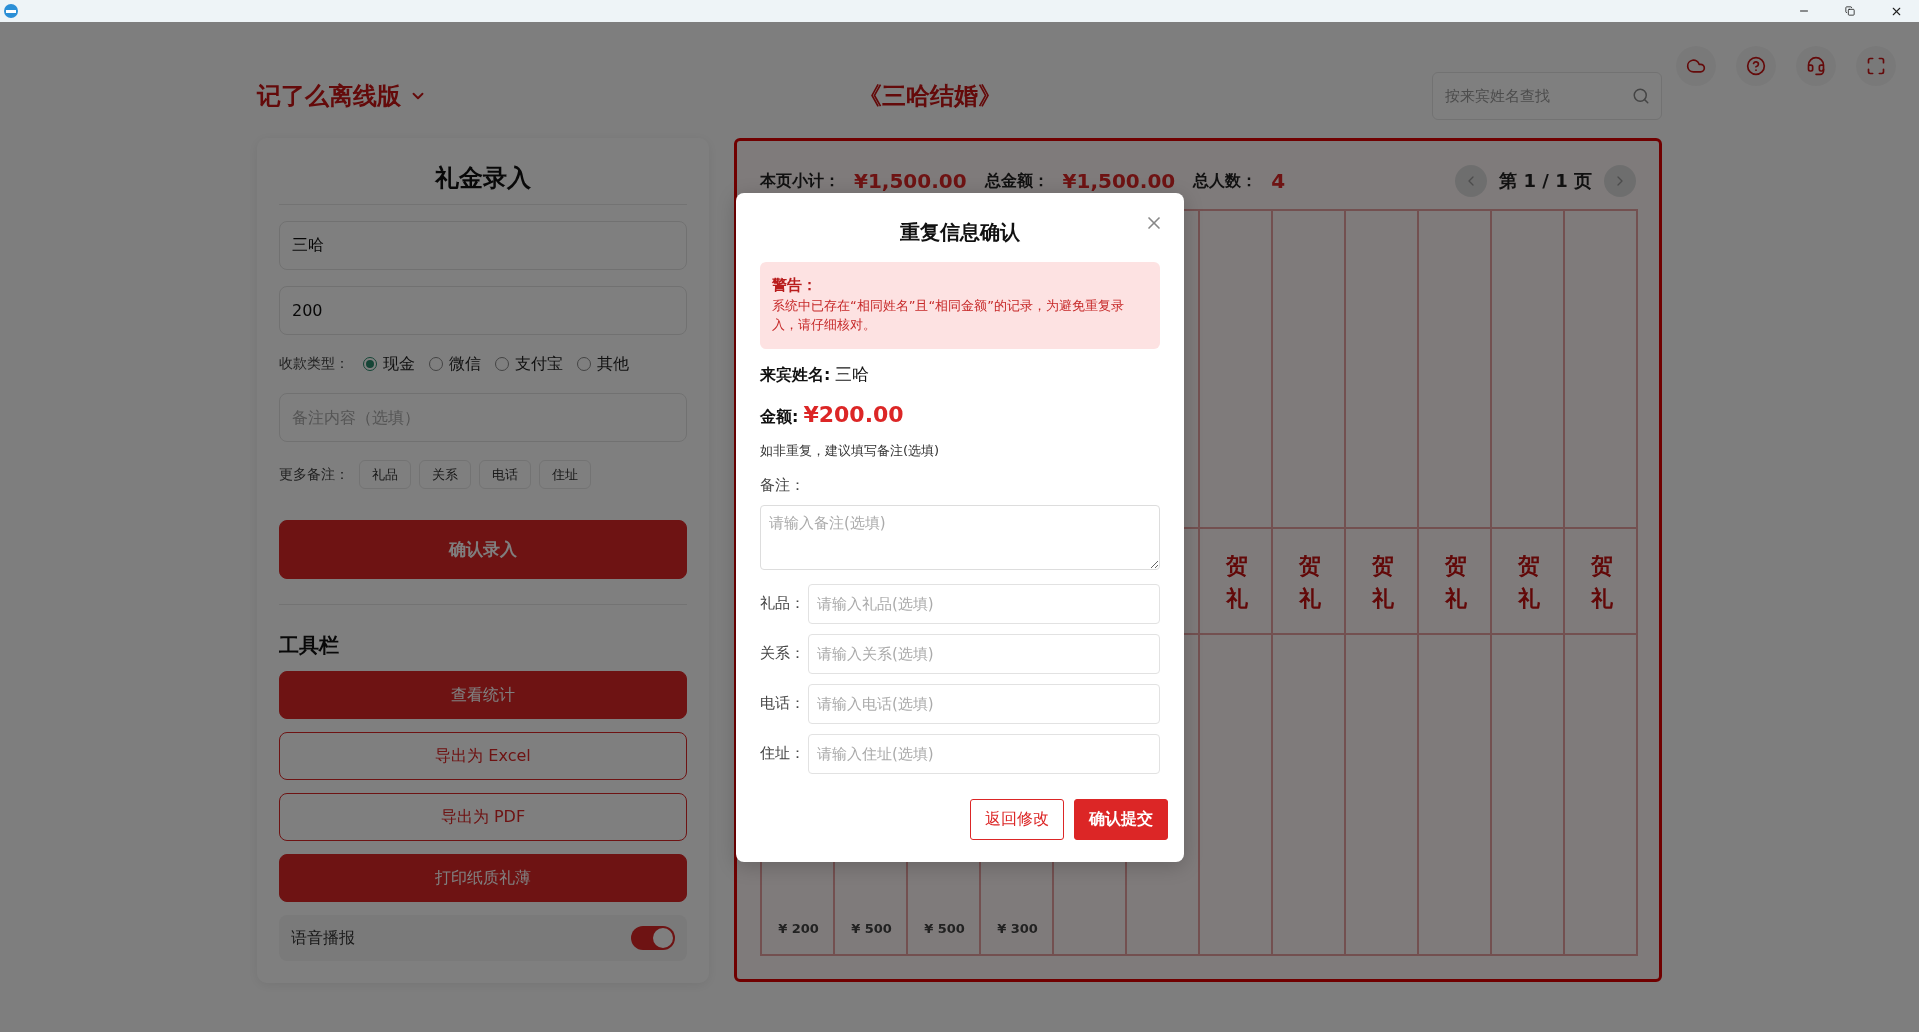 The height and width of the screenshot is (1032, 1919). Describe the element at coordinates (483, 245) in the screenshot. I see `name-field: 三哈` at that location.